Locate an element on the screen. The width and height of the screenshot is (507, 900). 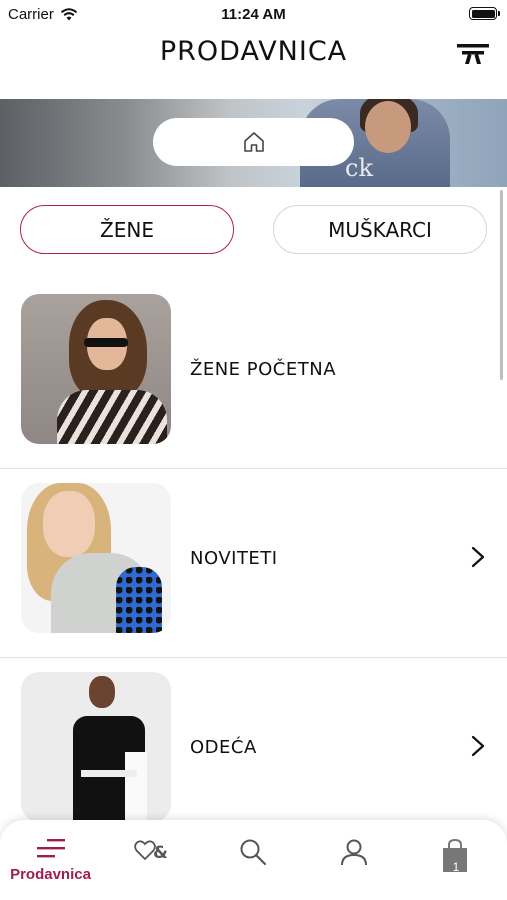
cart-badge: 1 is located at coordinates (456, 867).